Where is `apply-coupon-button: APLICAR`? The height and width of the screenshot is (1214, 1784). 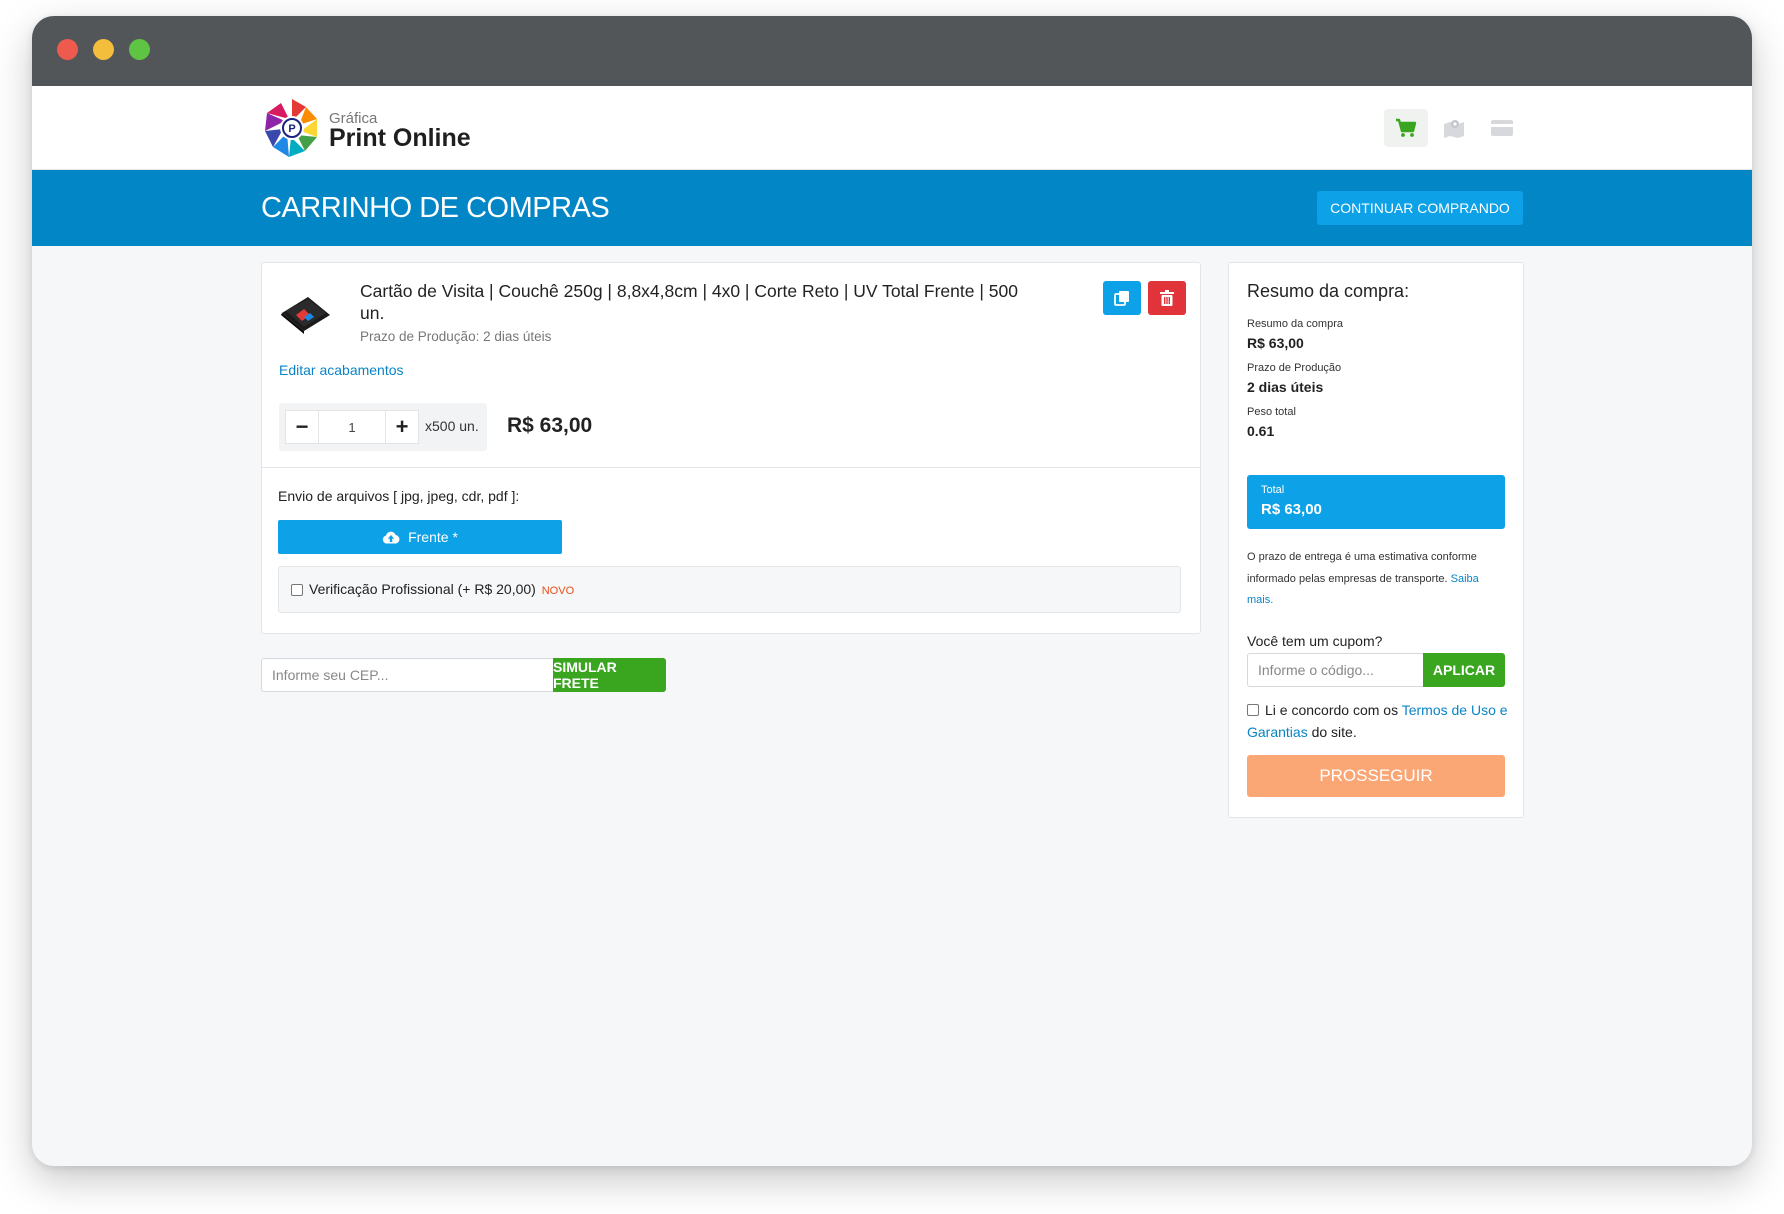
apply-coupon-button: APLICAR is located at coordinates (1464, 670).